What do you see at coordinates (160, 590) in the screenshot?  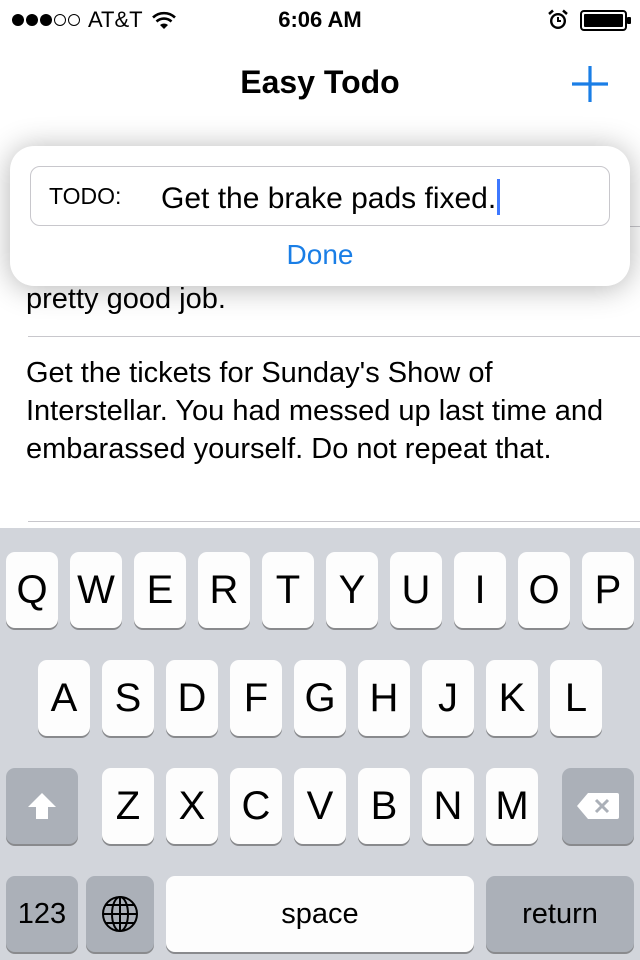 I see `key-e: E` at bounding box center [160, 590].